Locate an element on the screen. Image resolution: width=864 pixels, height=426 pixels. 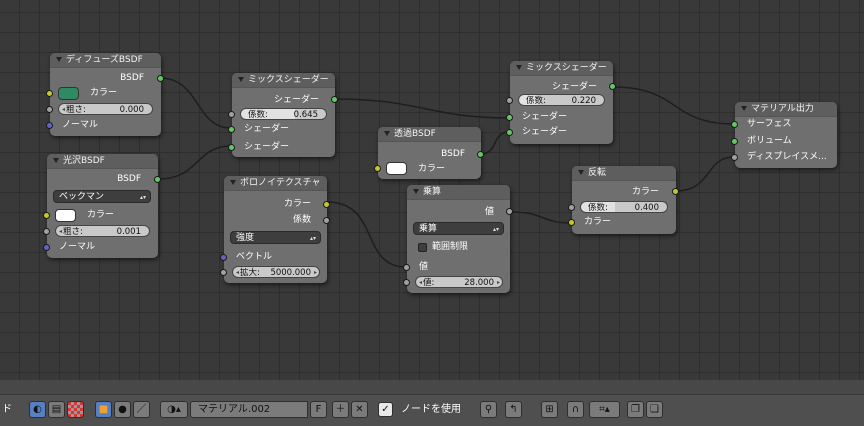
value-field: ◂ 値: 28.000 ▸ is located at coordinates (459, 282).